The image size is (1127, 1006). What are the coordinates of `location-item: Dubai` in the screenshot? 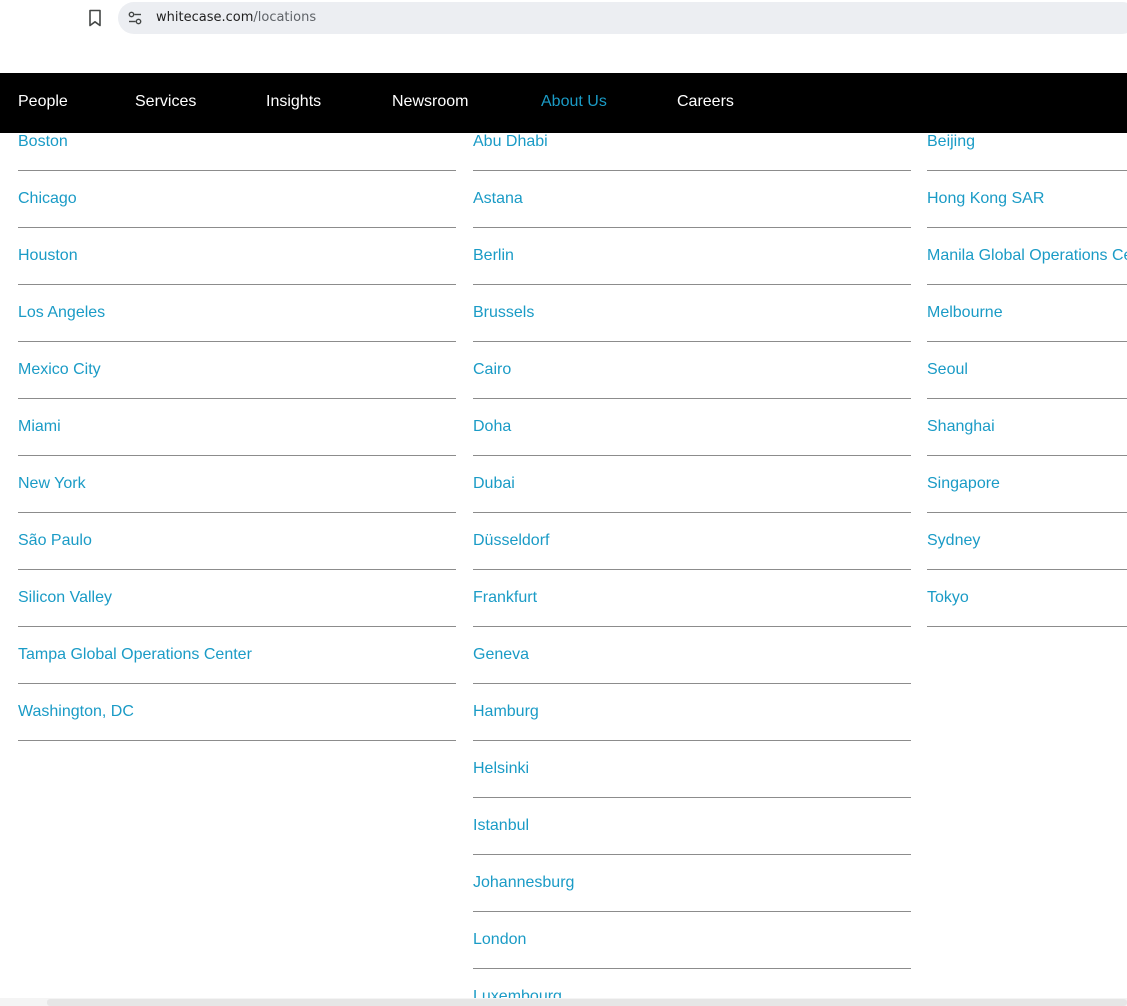 It's located at (692, 484).